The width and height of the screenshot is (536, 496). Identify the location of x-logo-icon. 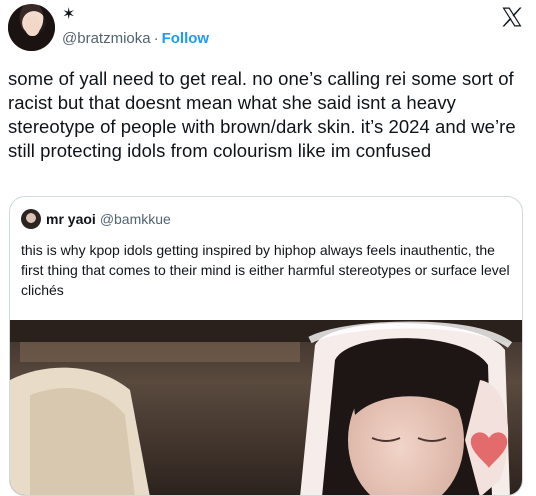
(512, 17).